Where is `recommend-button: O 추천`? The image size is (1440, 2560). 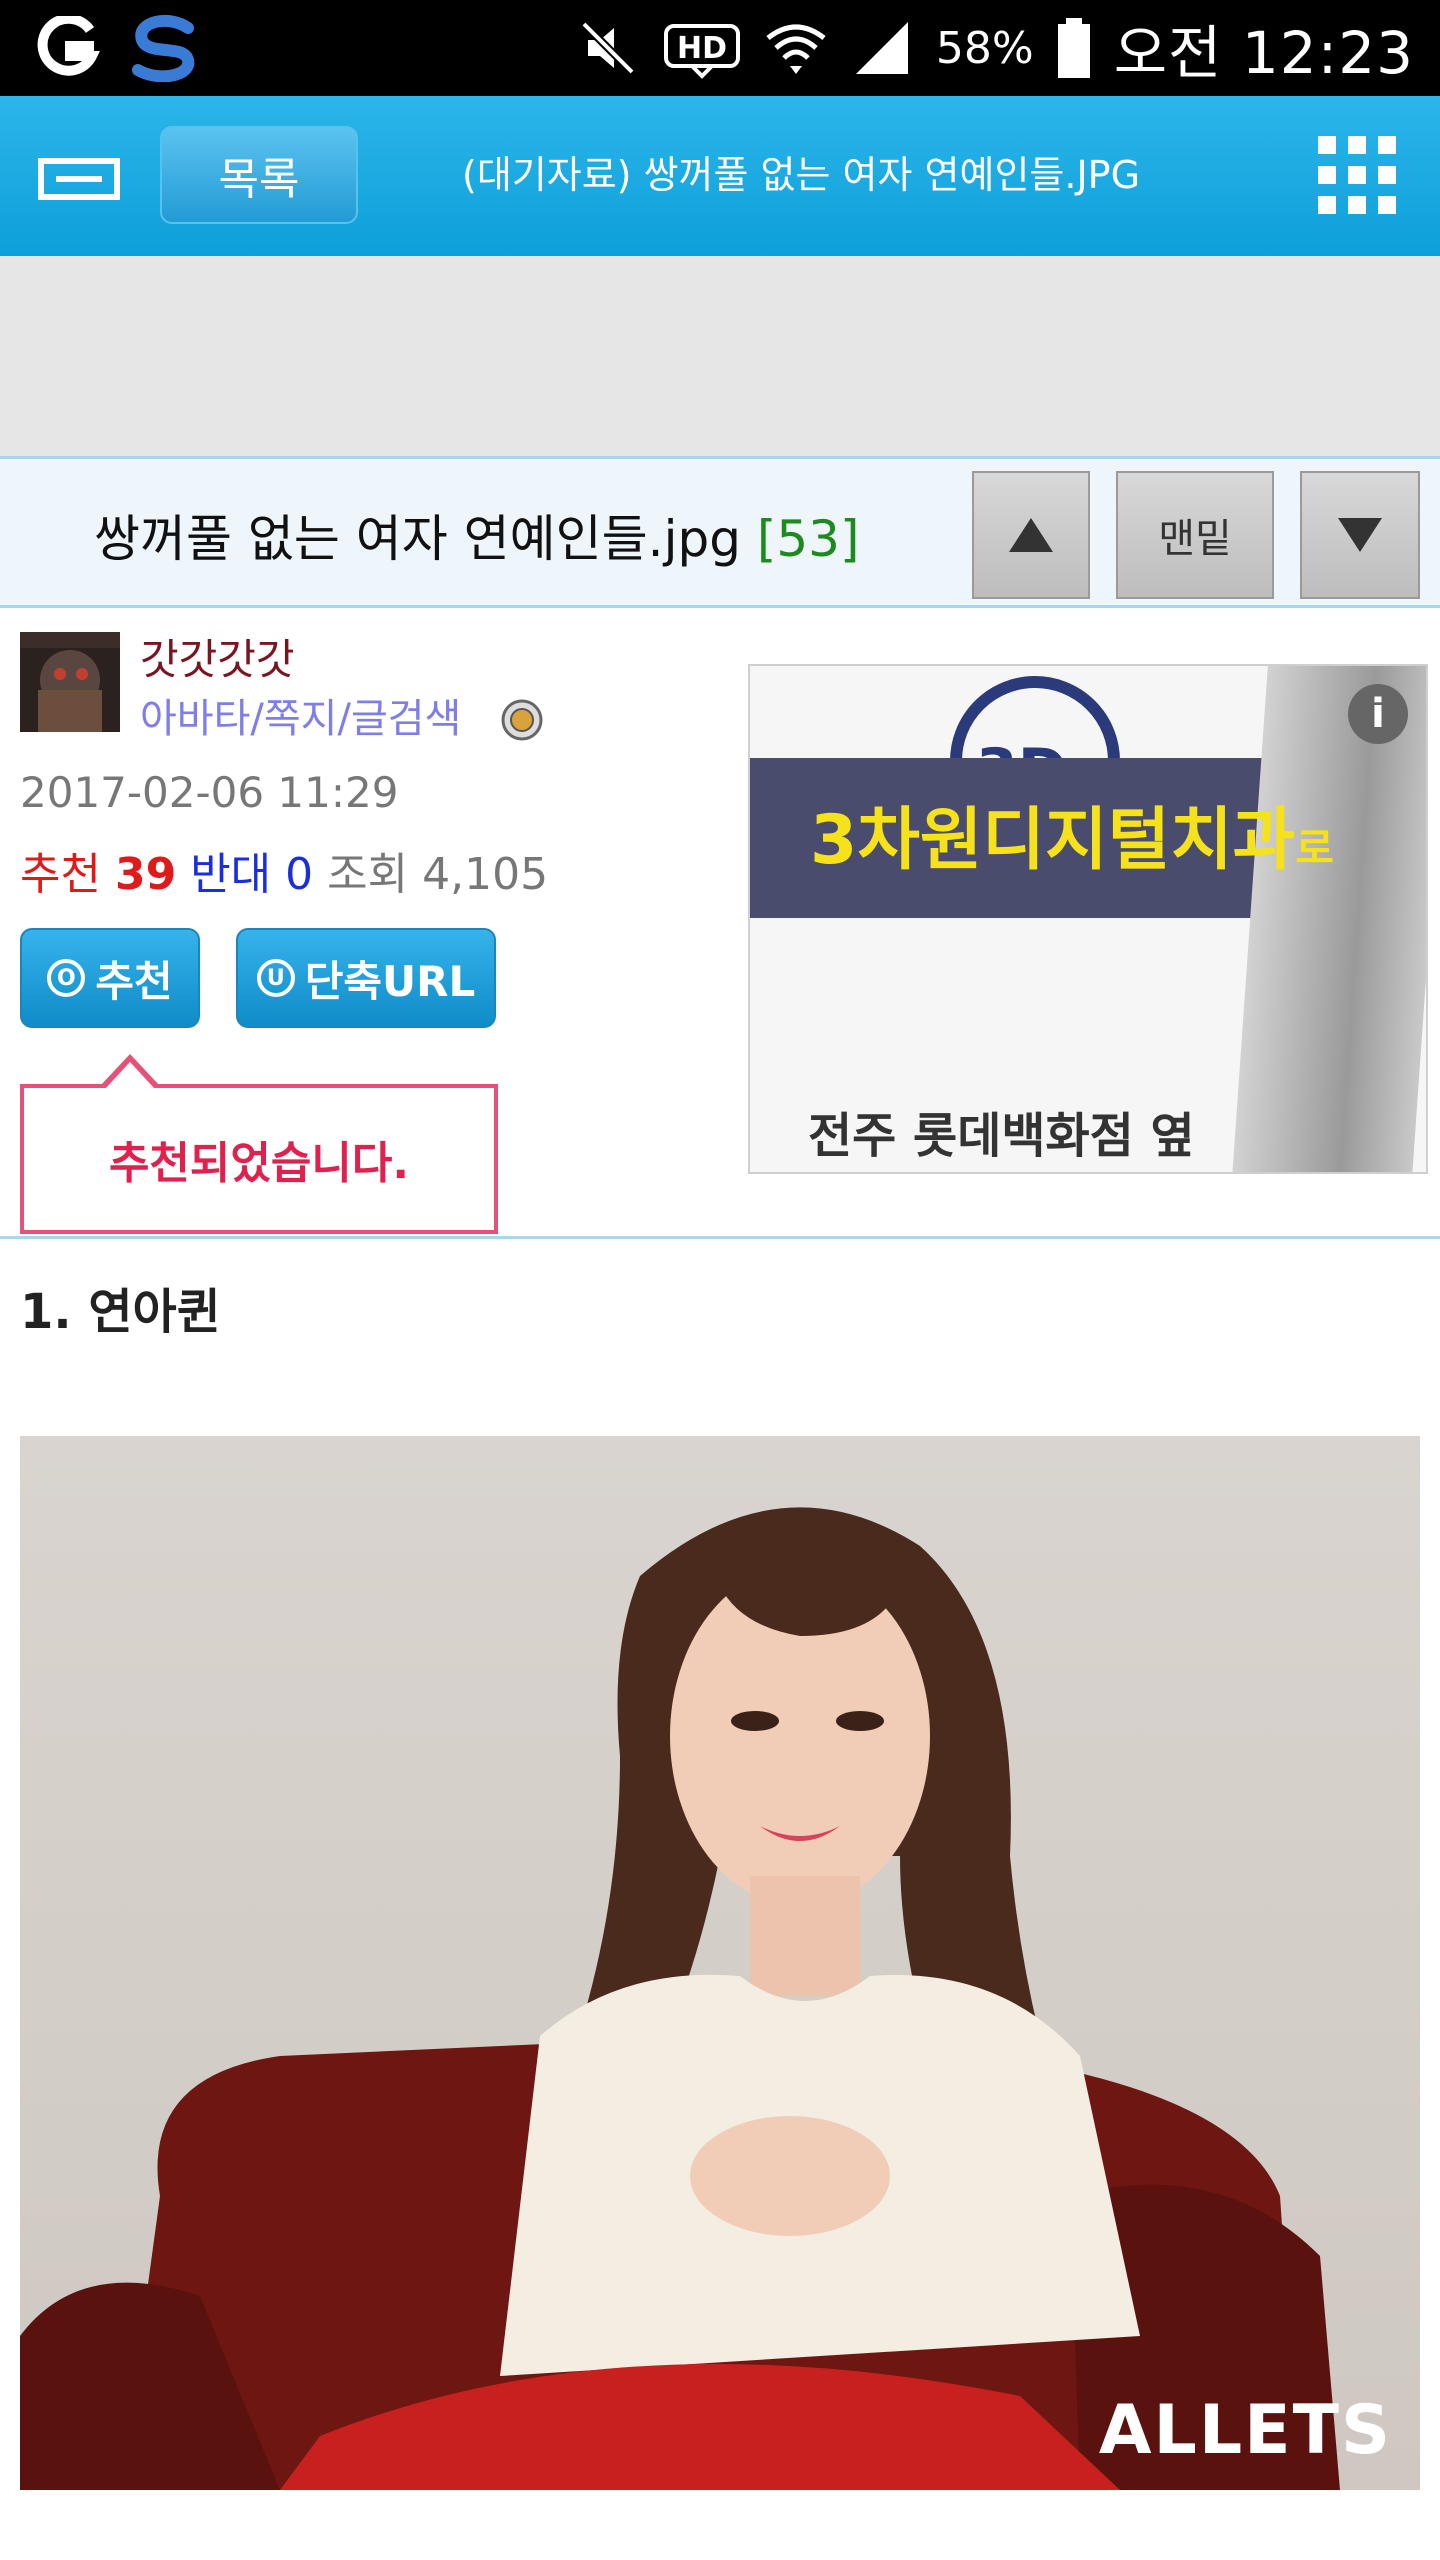 recommend-button: O 추천 is located at coordinates (110, 978).